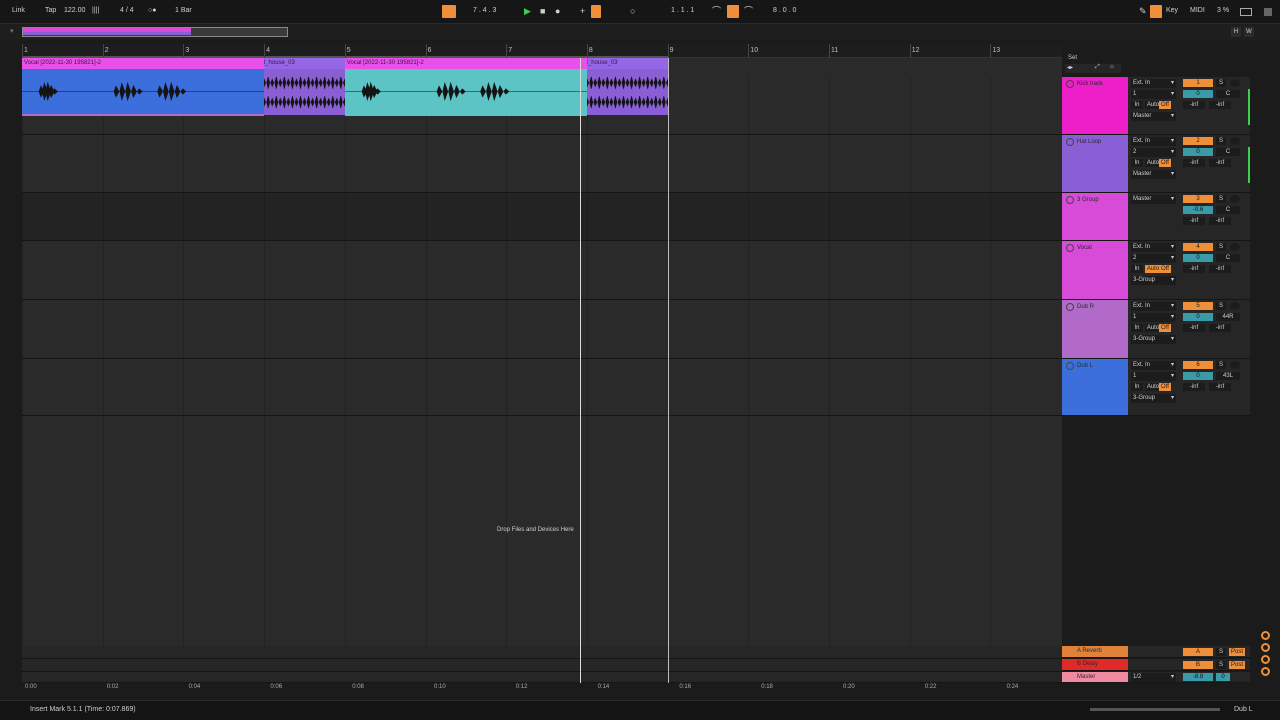 The image size is (1280, 720). Describe the element at coordinates (1198, 665) in the screenshot. I see `return-activator: B` at that location.